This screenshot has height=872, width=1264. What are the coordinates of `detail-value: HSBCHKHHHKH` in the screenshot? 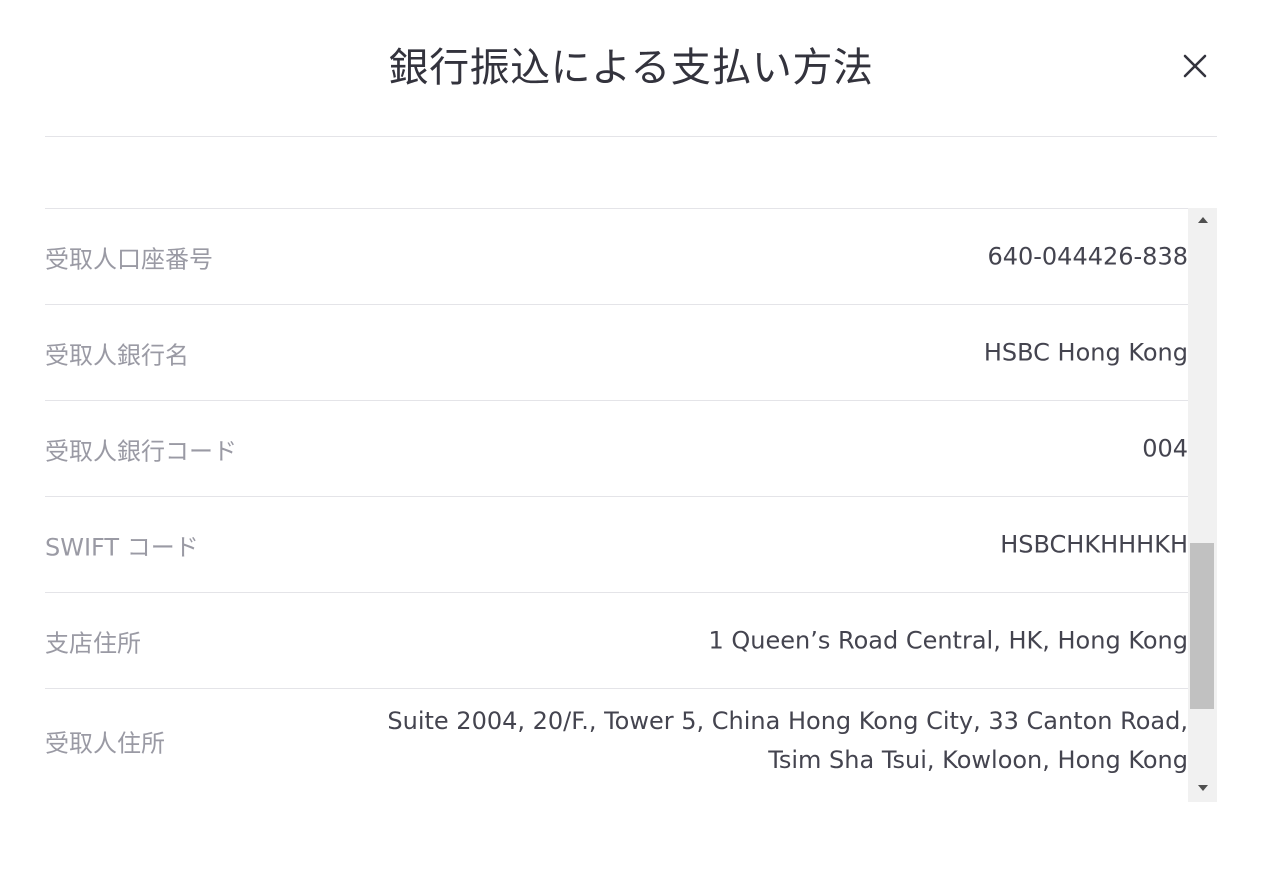 It's located at (1094, 544).